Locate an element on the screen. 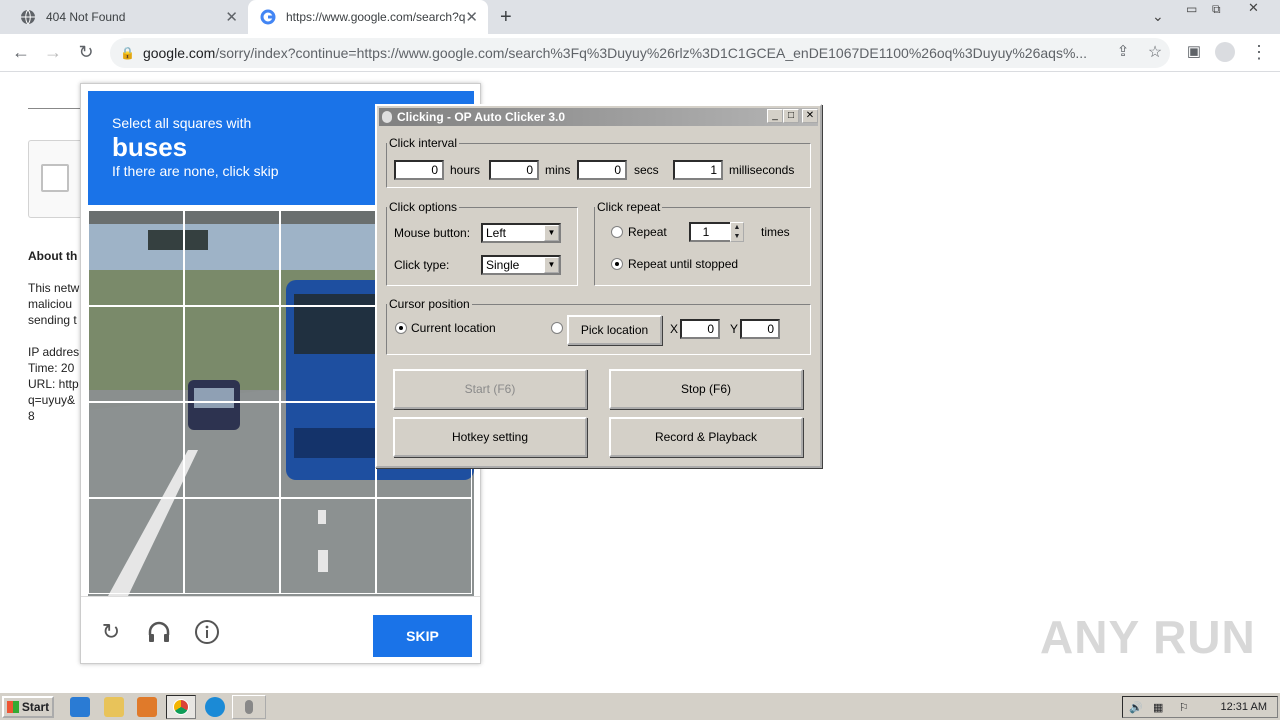 The image size is (1280, 720). start-button: Start is located at coordinates (28, 707).